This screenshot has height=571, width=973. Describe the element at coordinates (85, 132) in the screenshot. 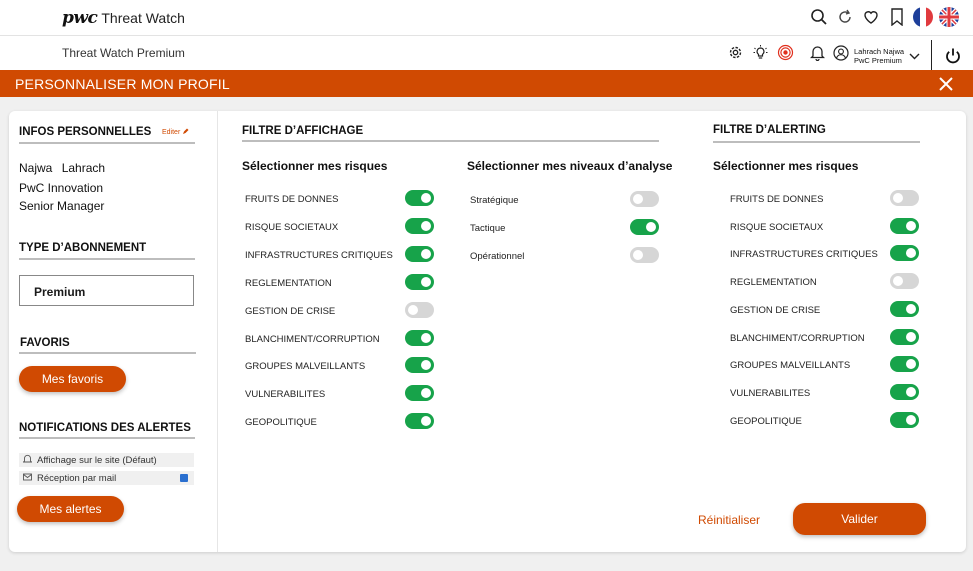

I see `infos-title: INFOS PERSONNELLES` at that location.